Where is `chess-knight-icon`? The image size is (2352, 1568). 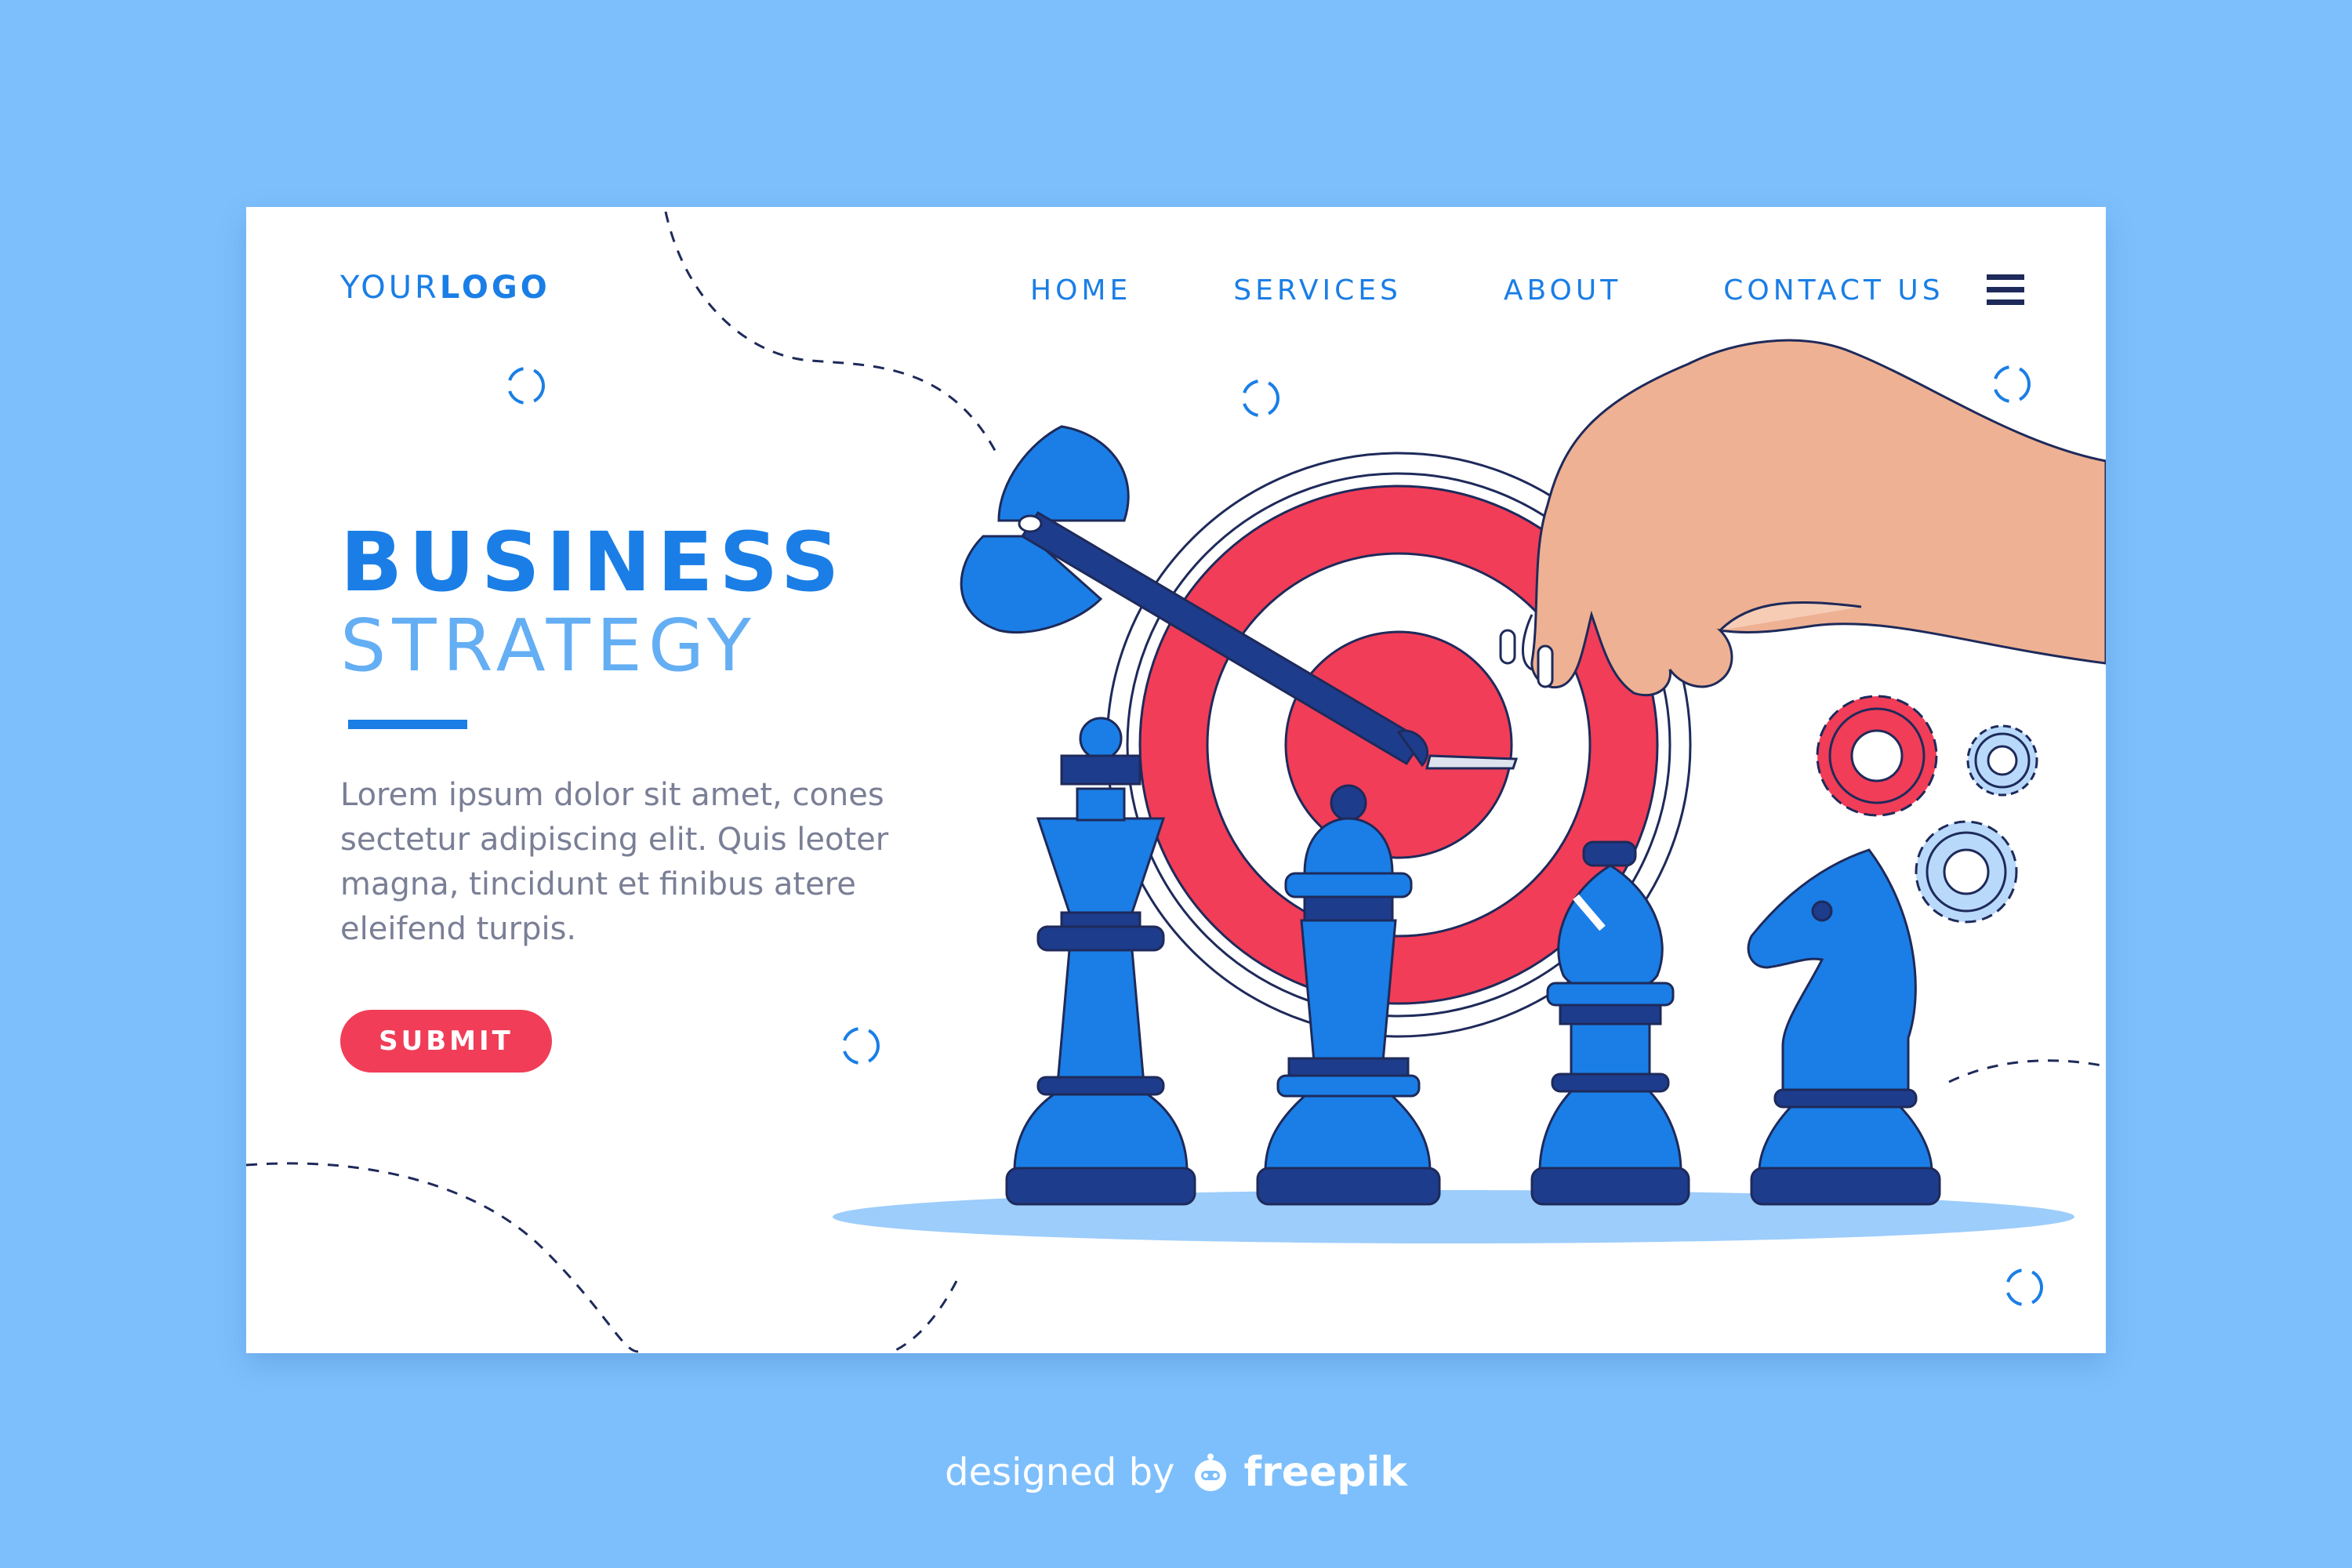
chess-knight-icon is located at coordinates (1844, 1027).